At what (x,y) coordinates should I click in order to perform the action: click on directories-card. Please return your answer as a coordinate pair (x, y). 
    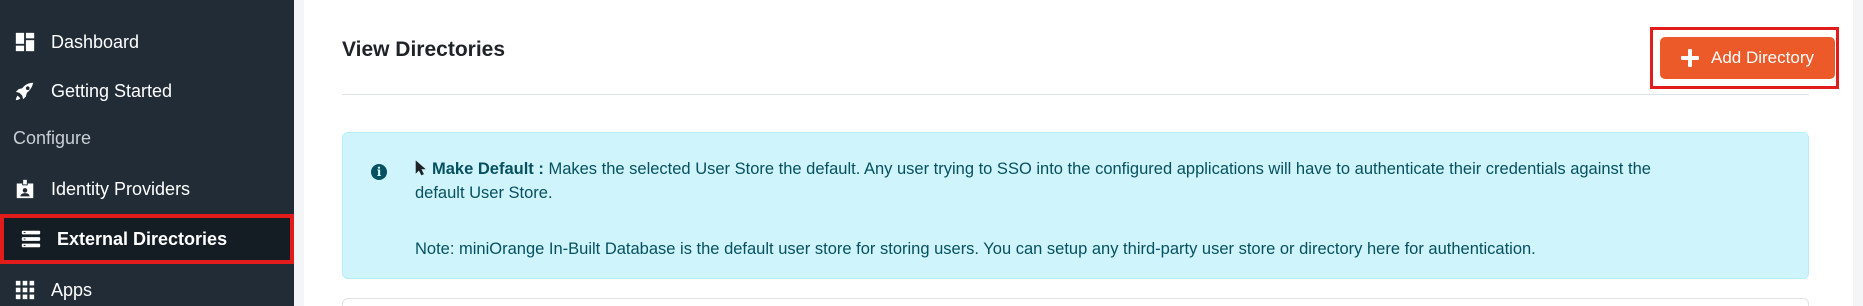
    Looking at the image, I should click on (1075, 302).